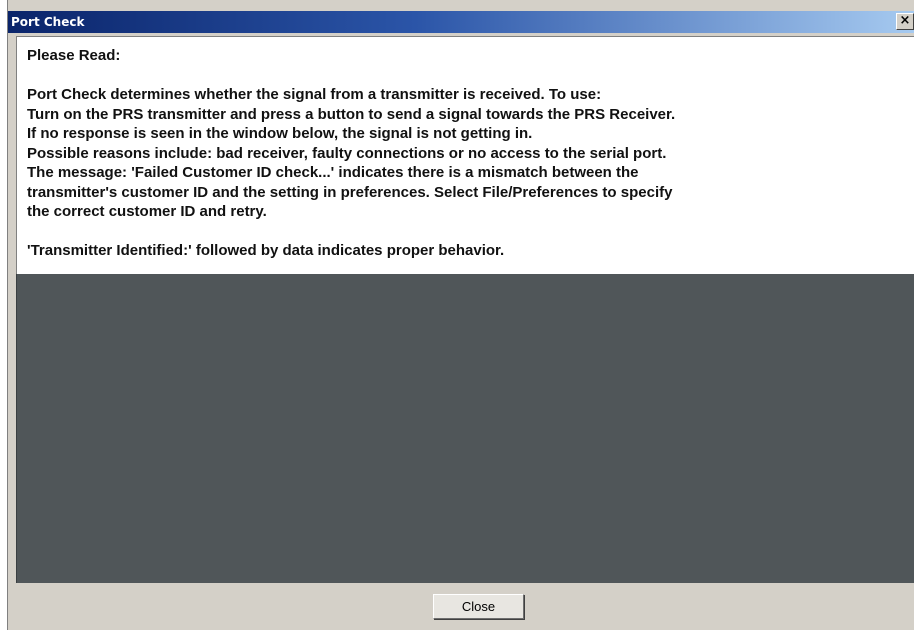  I want to click on button-bar: Close, so click(465, 606).